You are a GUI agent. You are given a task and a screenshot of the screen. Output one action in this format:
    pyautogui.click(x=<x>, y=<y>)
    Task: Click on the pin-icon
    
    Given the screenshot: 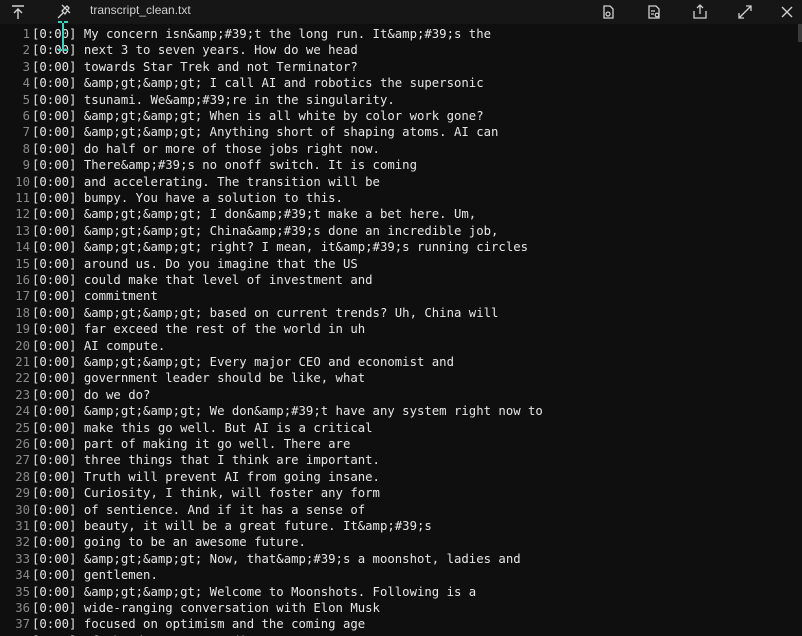 What is the action you would take?
    pyautogui.click(x=64, y=12)
    